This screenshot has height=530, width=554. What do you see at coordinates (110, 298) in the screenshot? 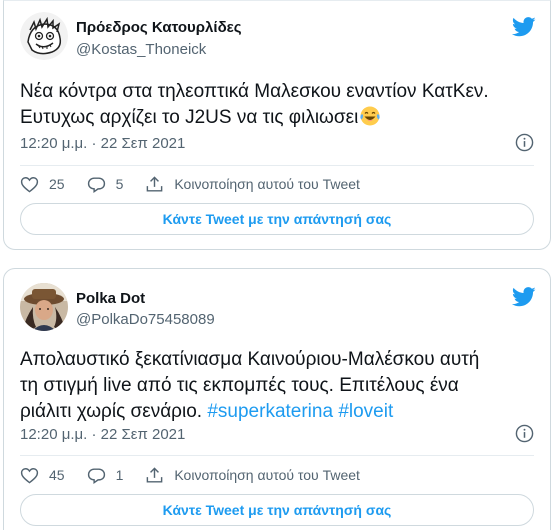
I see `author-name: Polka Dot` at bounding box center [110, 298].